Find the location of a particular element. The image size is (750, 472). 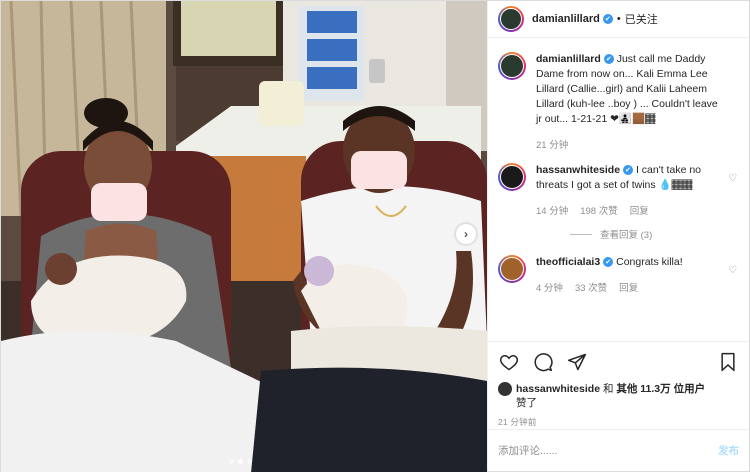

bookmark-icon is located at coordinates (728, 362).